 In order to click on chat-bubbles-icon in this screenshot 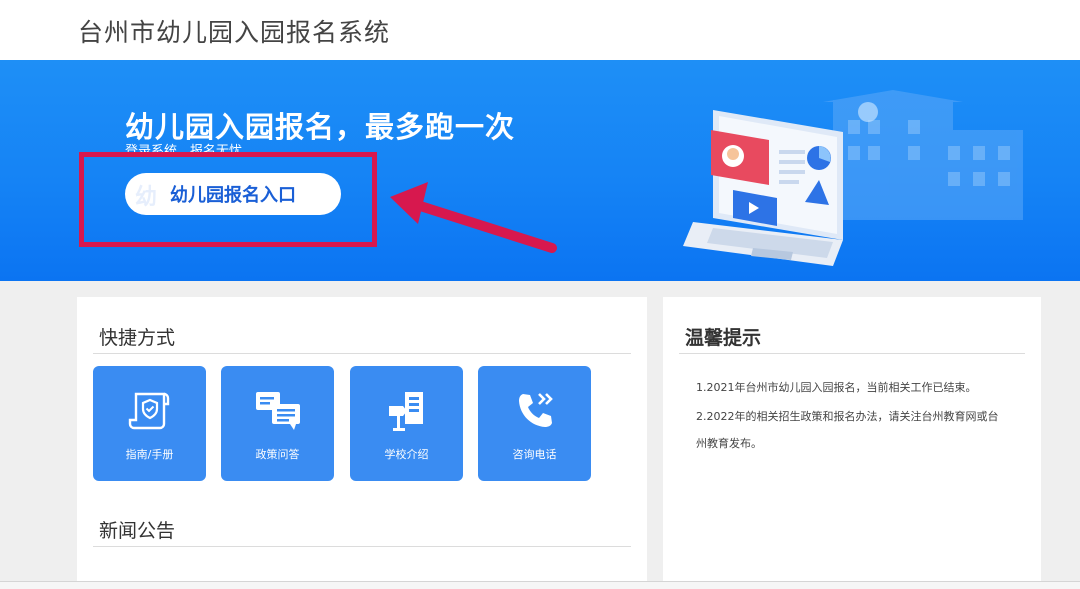, I will do `click(277, 411)`.